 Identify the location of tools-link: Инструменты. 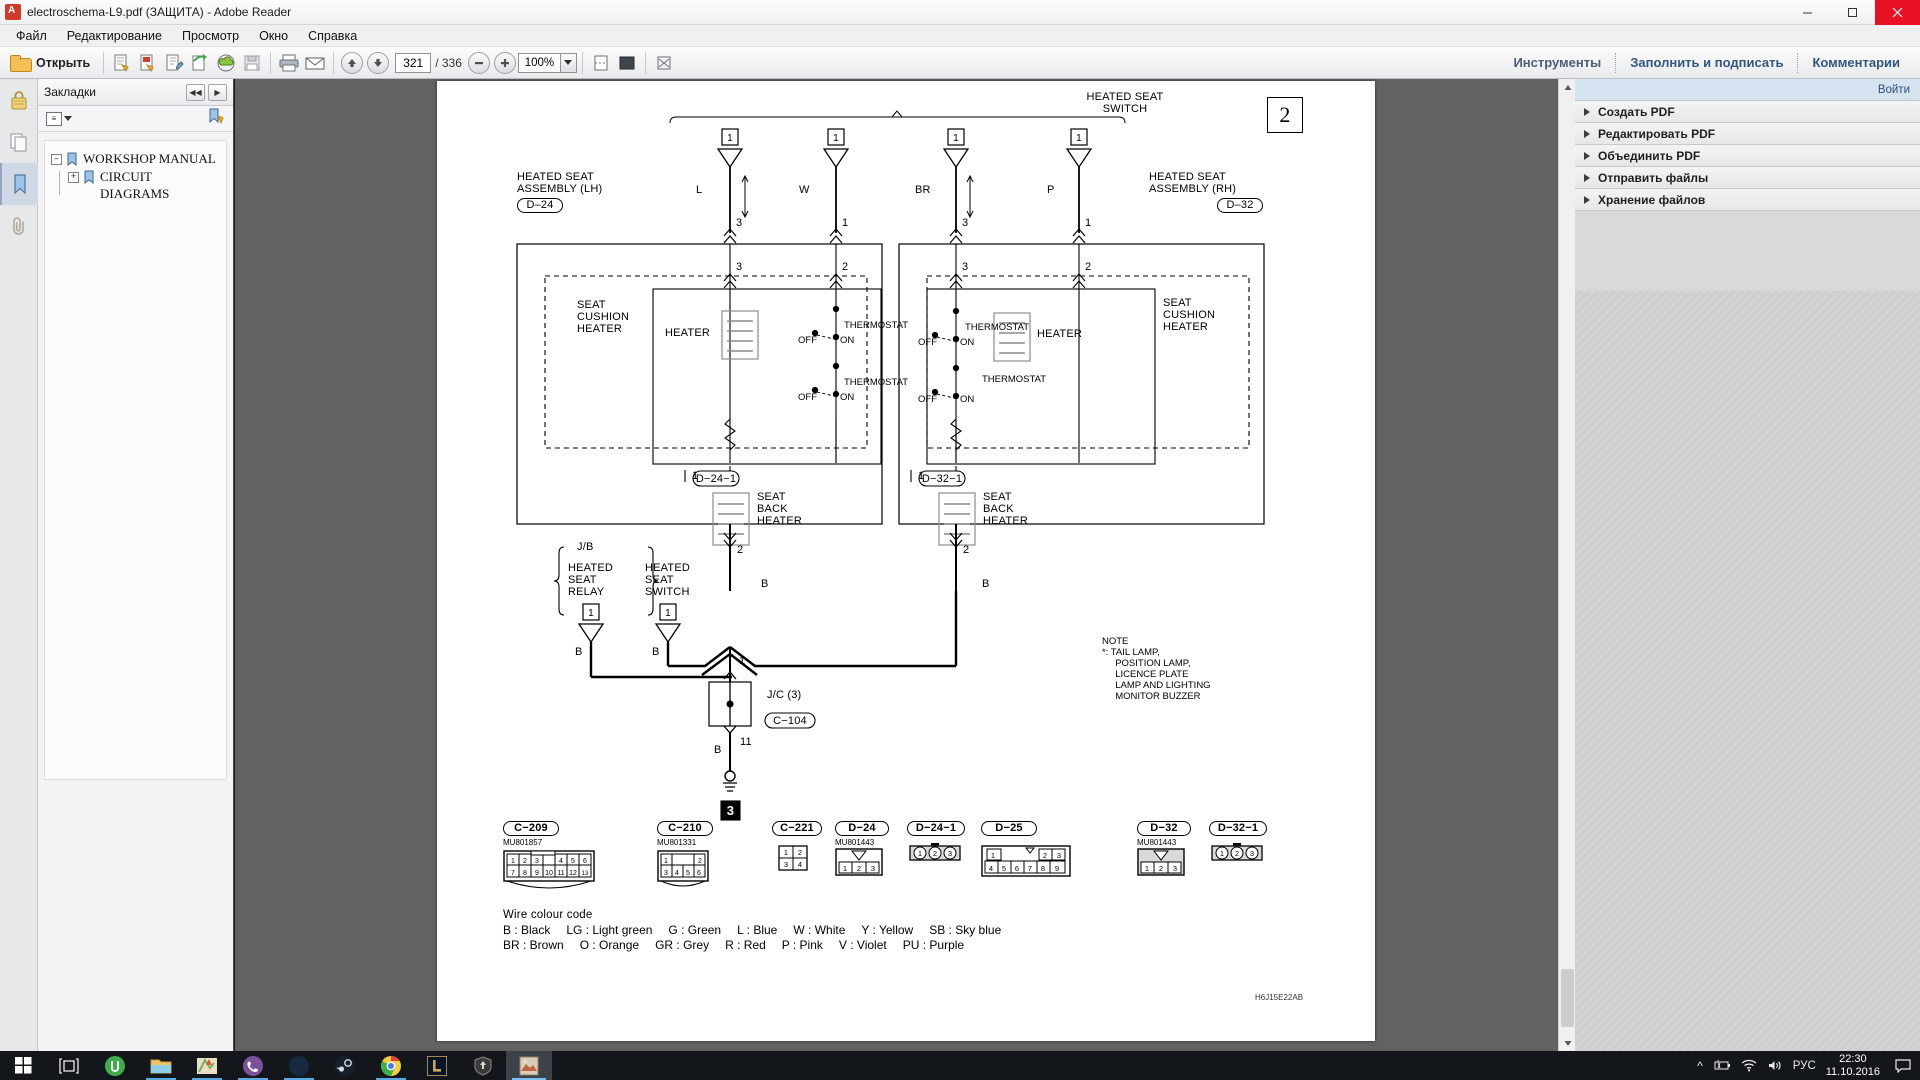
(1557, 62).